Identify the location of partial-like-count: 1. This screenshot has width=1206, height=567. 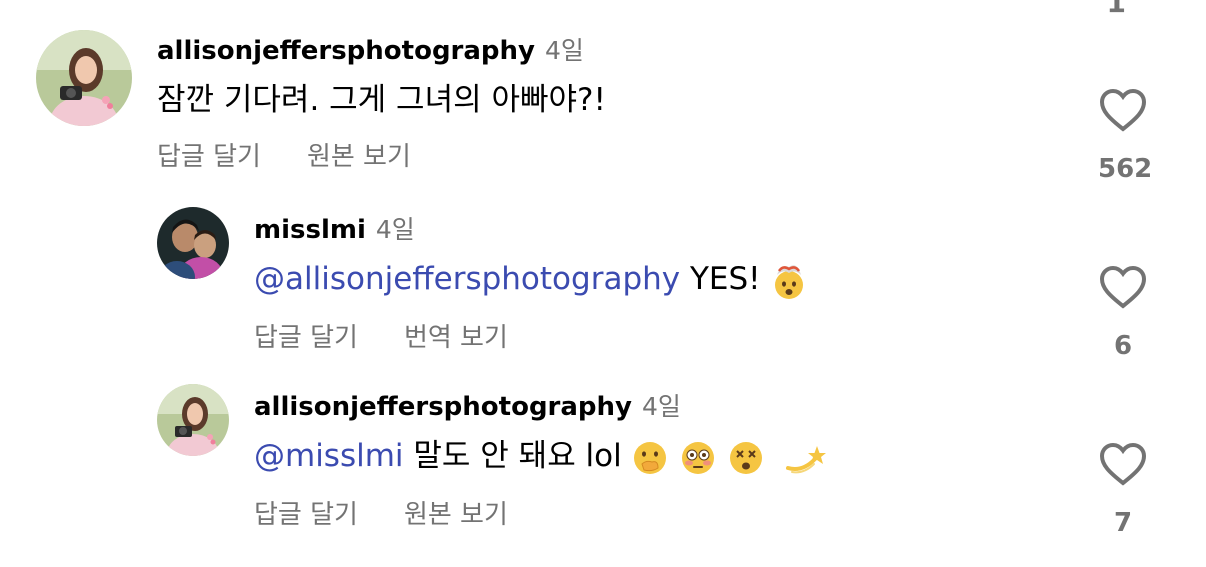
(1116, 9).